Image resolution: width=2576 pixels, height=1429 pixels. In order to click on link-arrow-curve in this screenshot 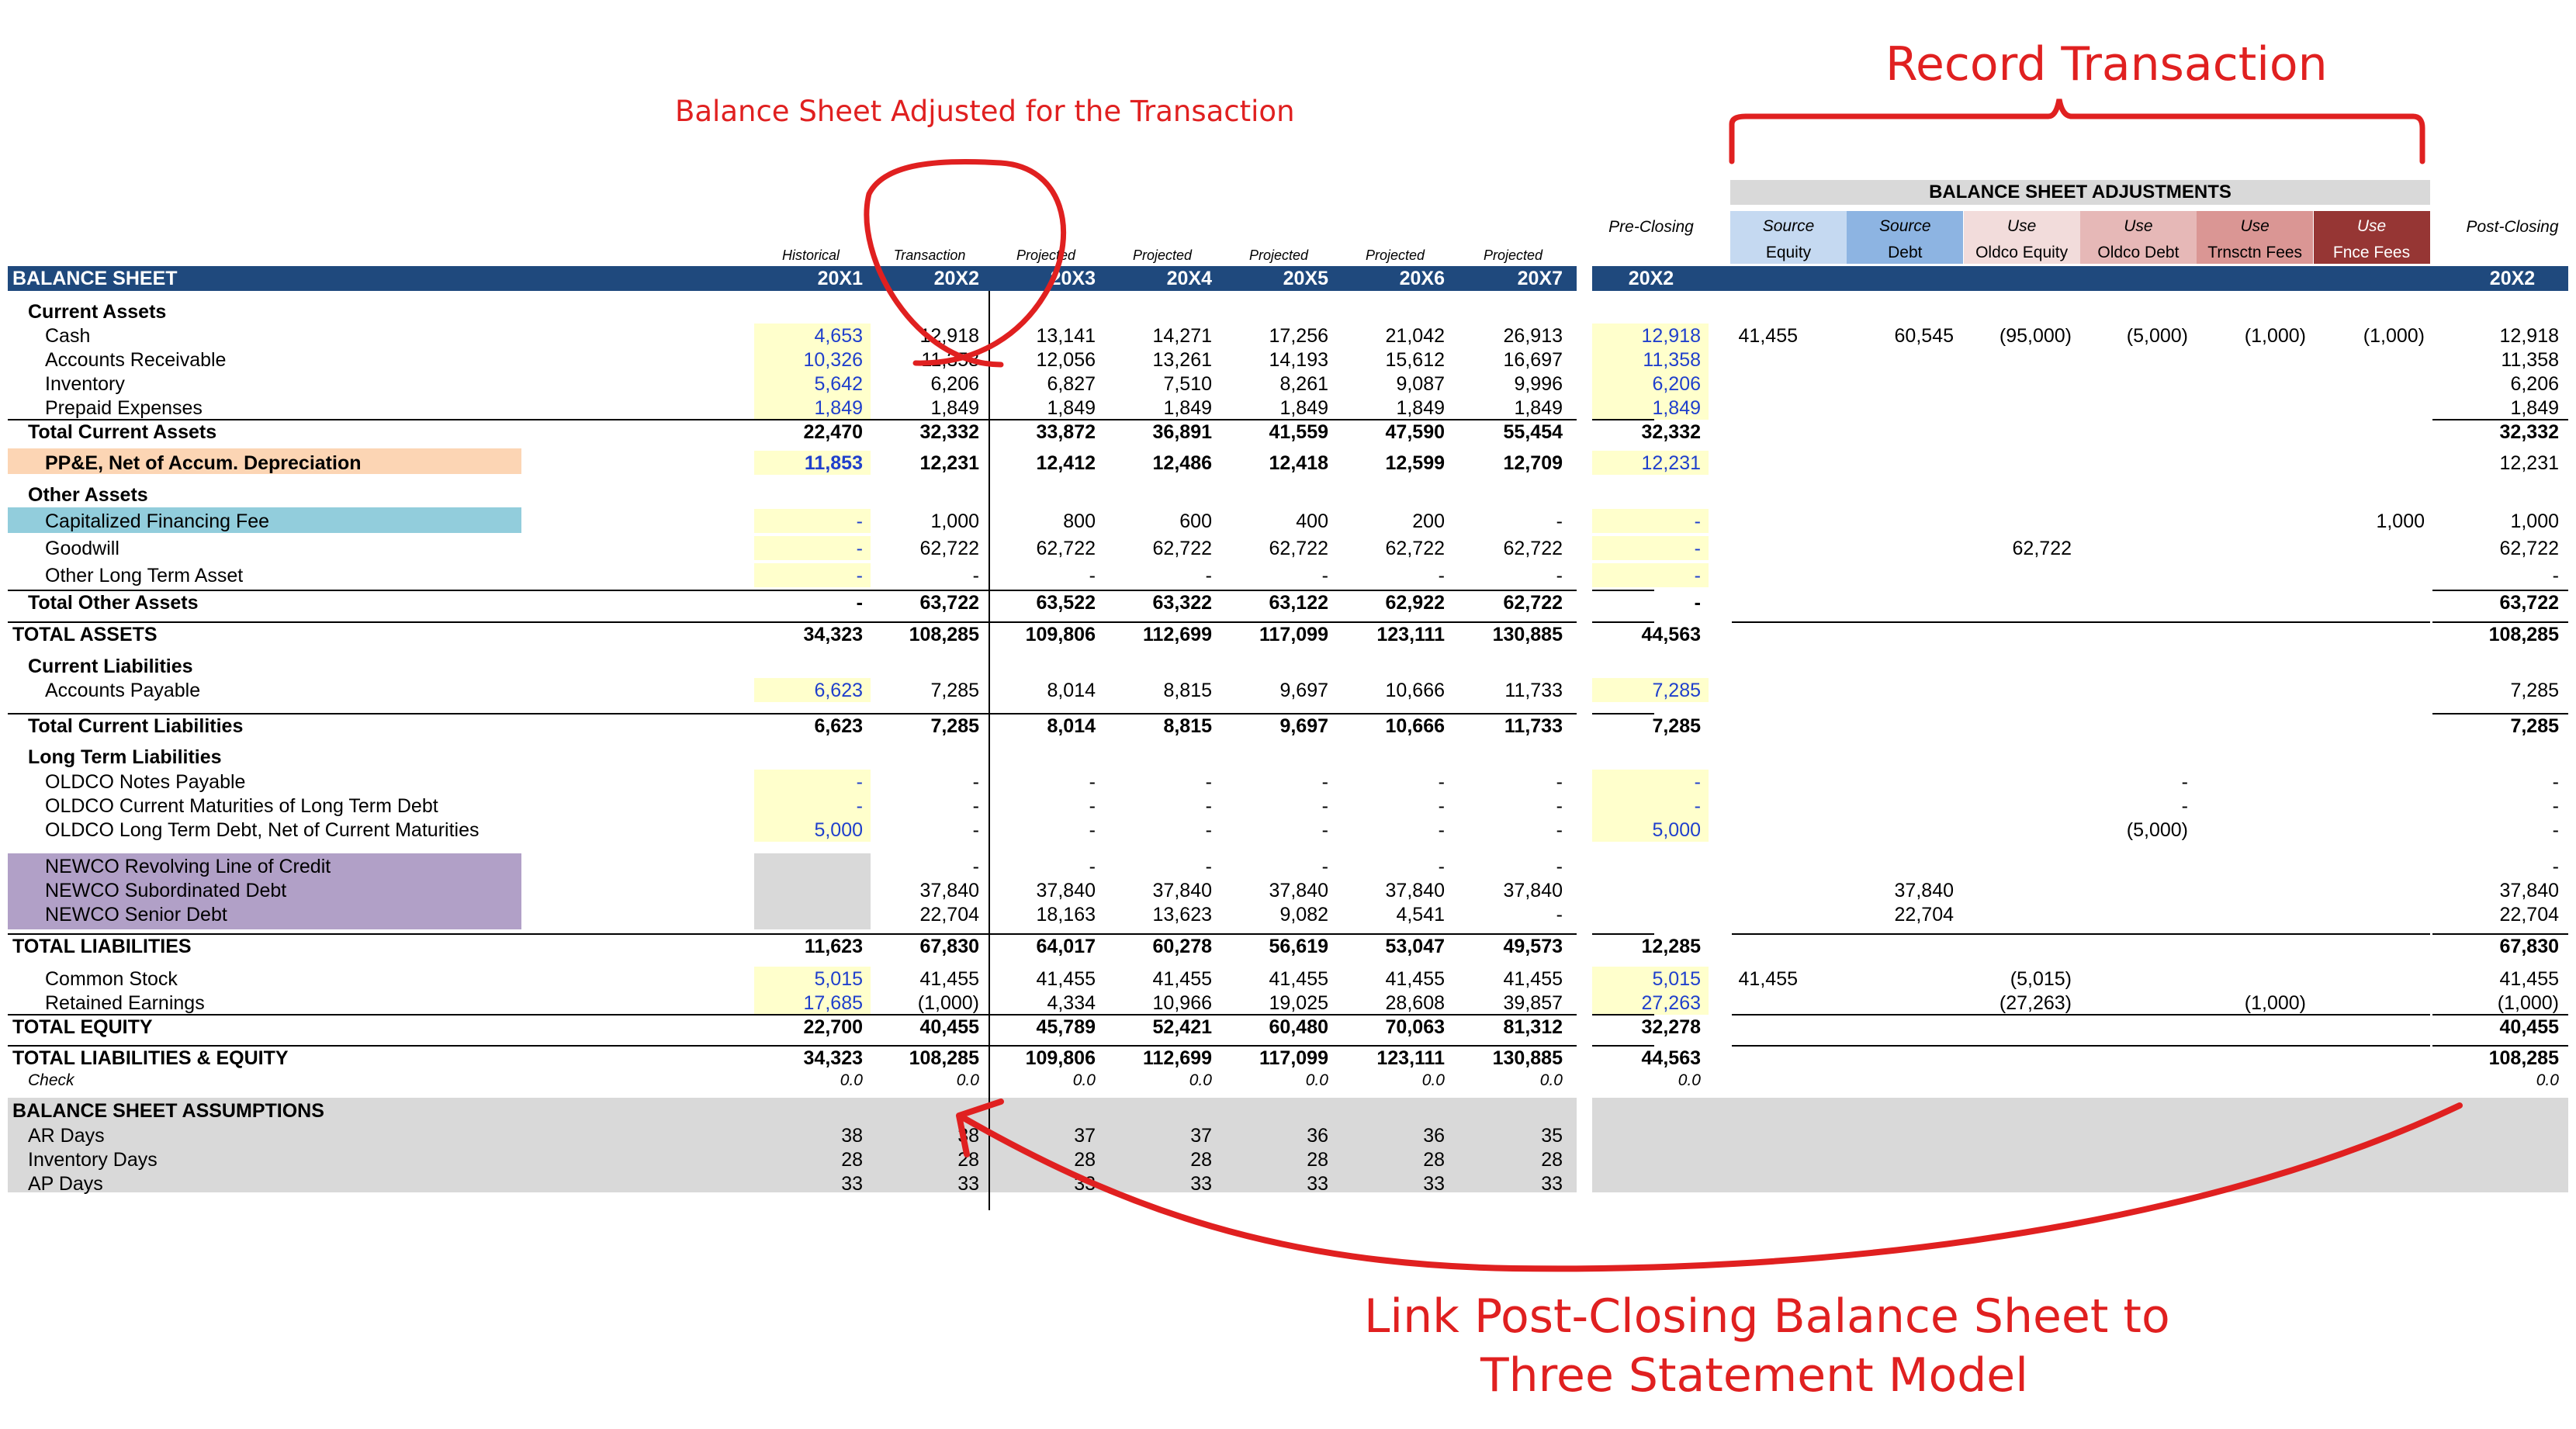, I will do `click(1711, 1187)`.